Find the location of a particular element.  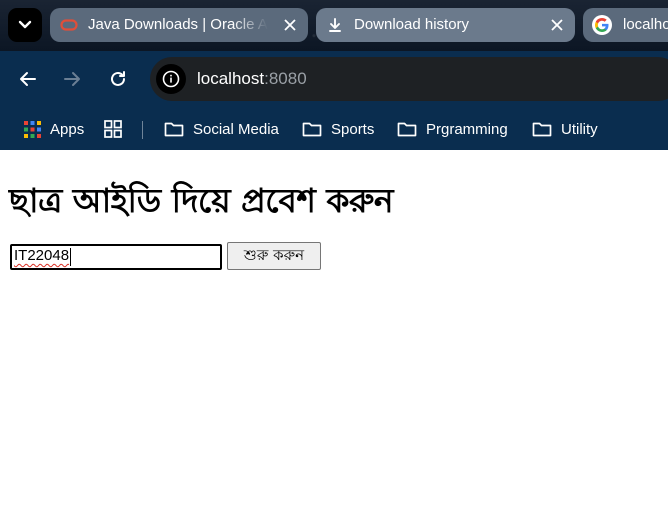

page-title: ছাত্র আইডি দিয়ে প্রবেশ করুন is located at coordinates (201, 200).